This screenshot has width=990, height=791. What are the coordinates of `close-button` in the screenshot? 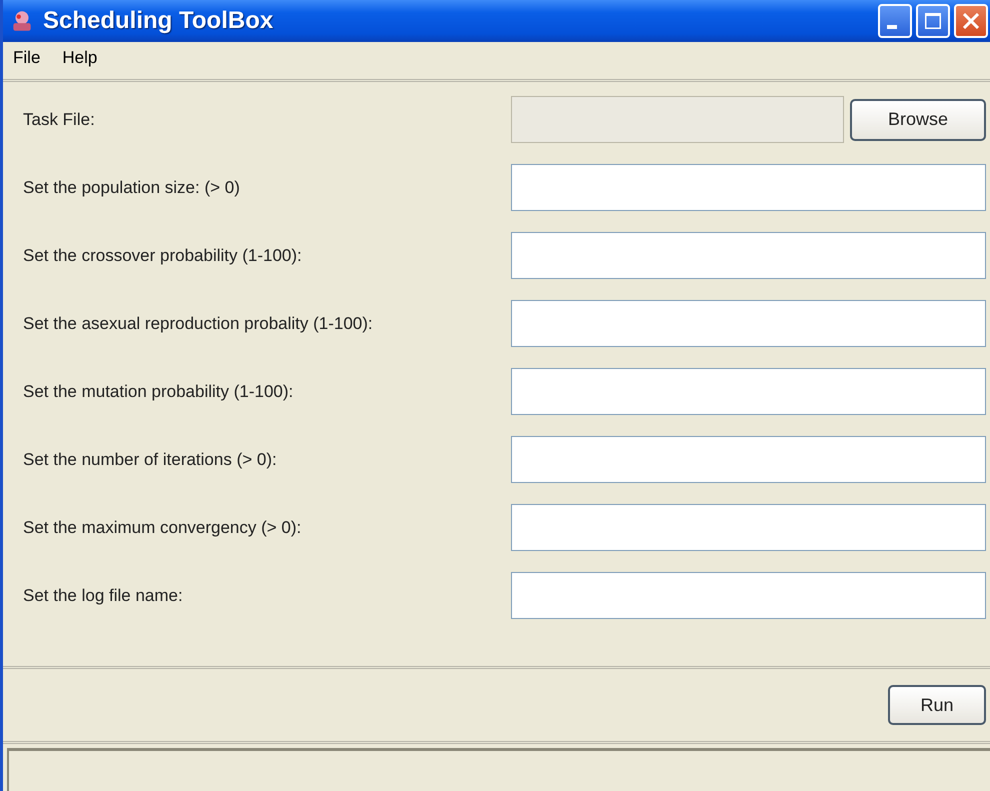 It's located at (971, 21).